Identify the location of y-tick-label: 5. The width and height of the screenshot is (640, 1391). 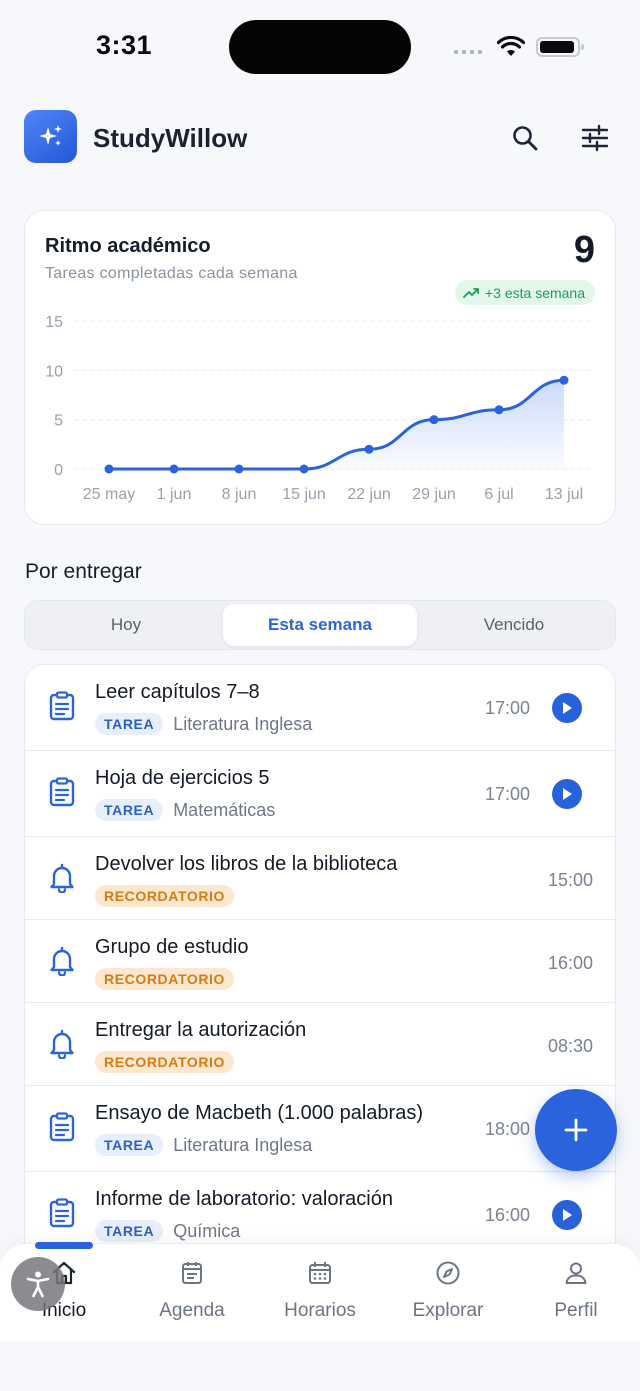
(58, 421).